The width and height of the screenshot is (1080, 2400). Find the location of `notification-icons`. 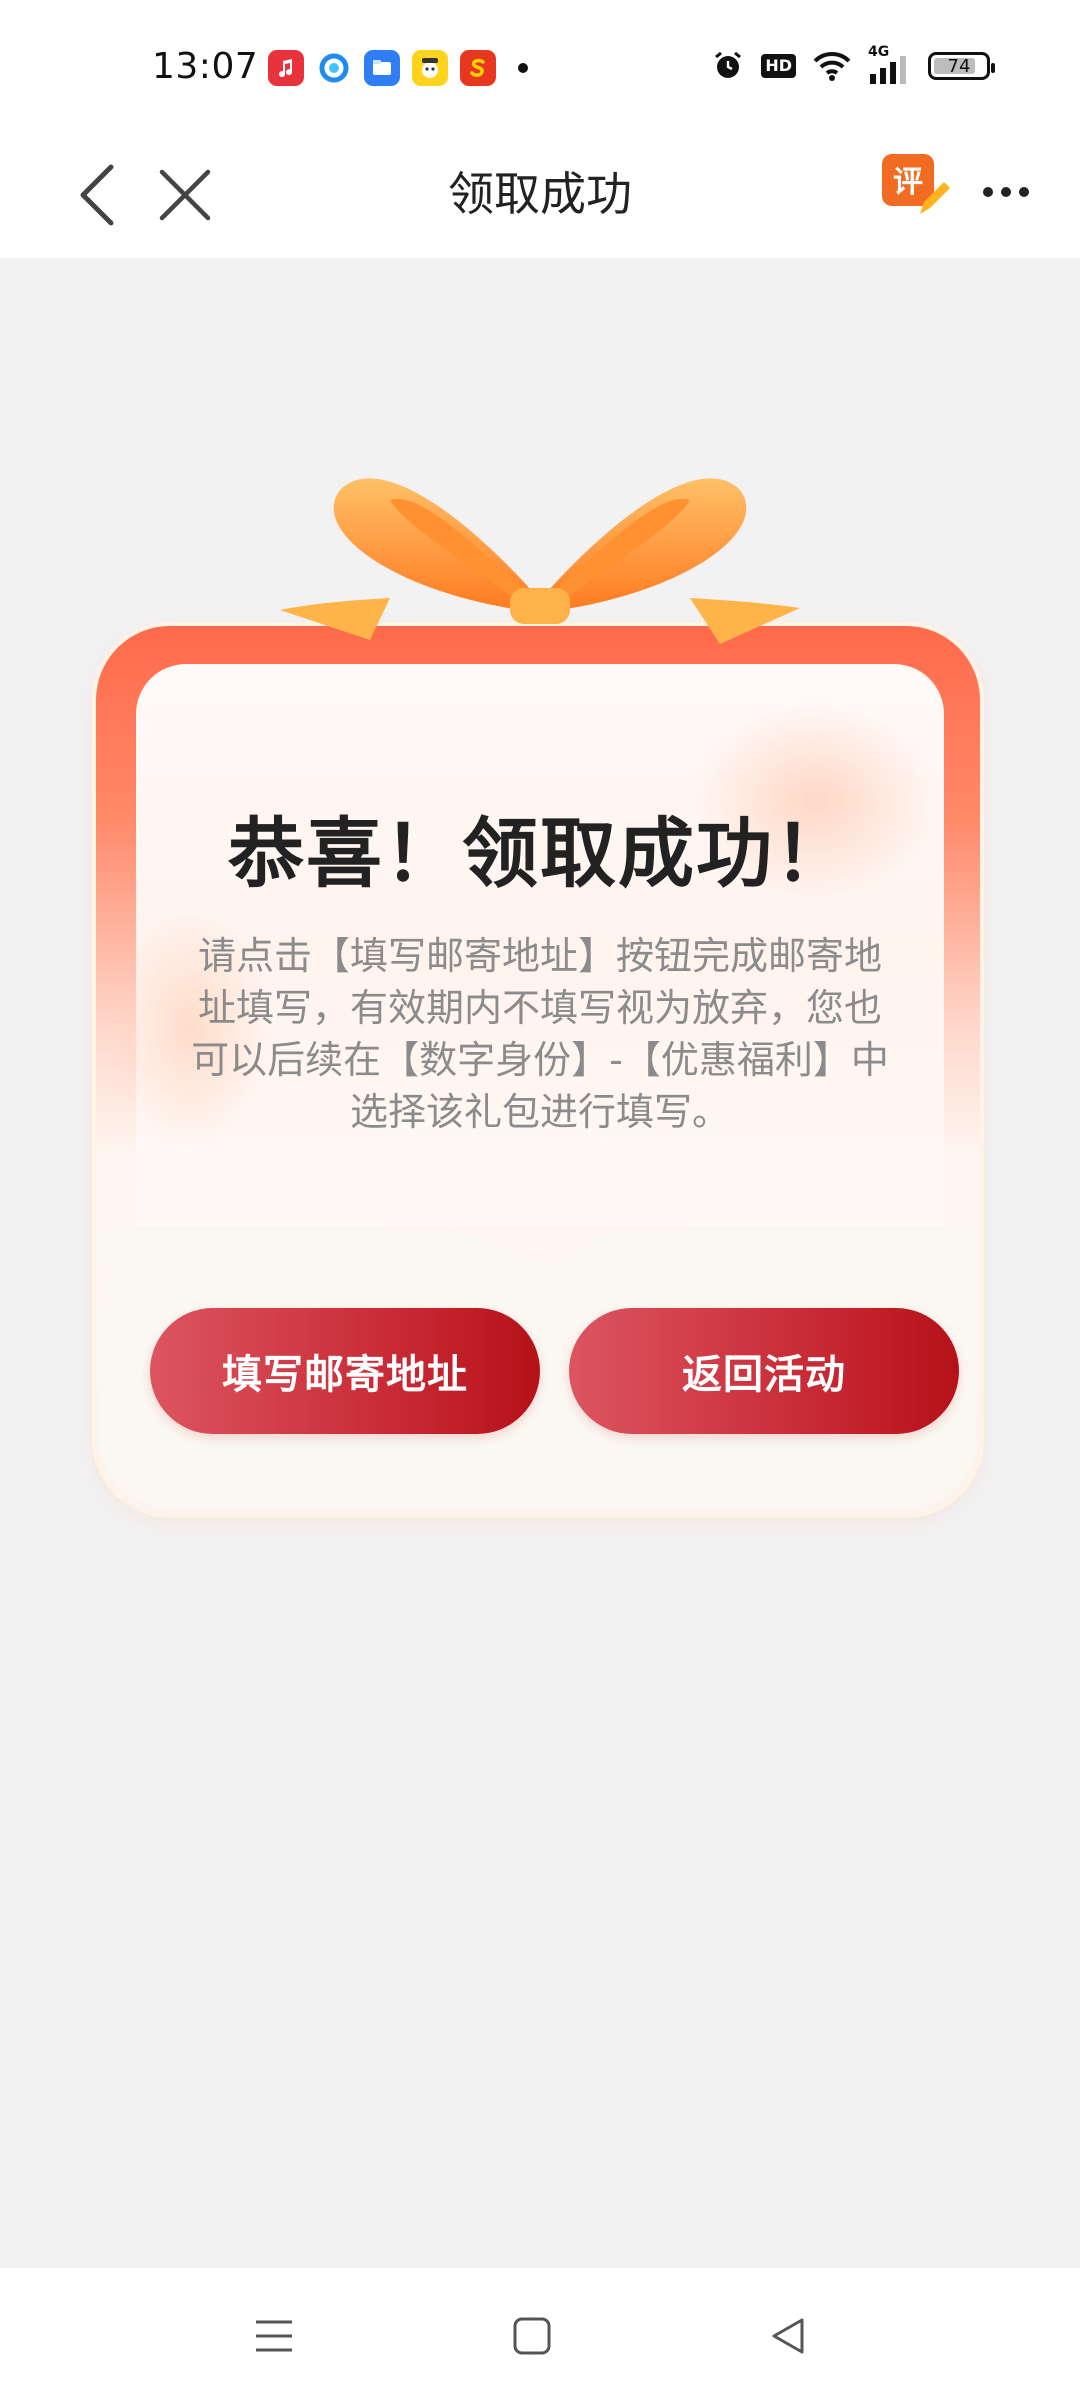

notification-icons is located at coordinates (398, 68).